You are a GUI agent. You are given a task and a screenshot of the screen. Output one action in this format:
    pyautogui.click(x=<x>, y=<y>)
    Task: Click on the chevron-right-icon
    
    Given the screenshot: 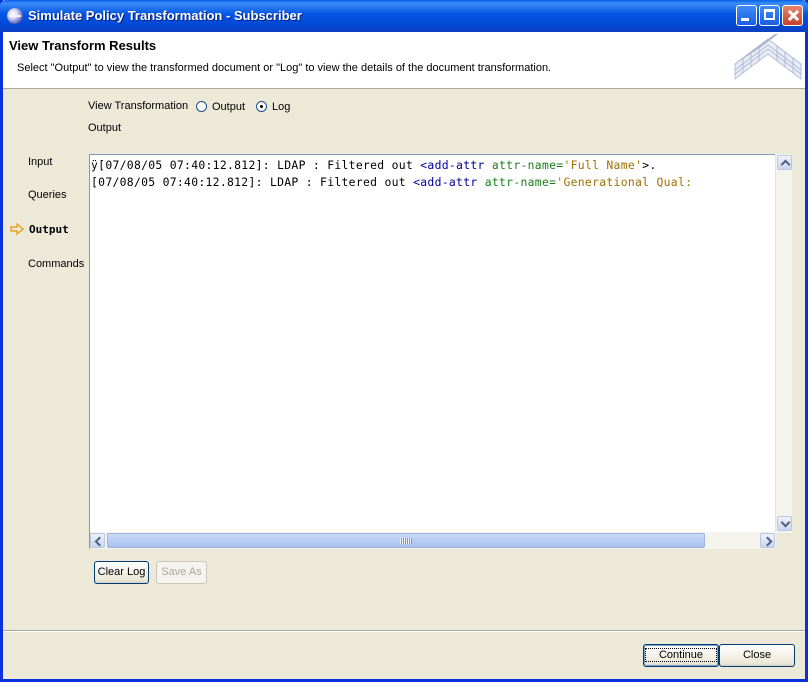 What is the action you would take?
    pyautogui.click(x=767, y=541)
    